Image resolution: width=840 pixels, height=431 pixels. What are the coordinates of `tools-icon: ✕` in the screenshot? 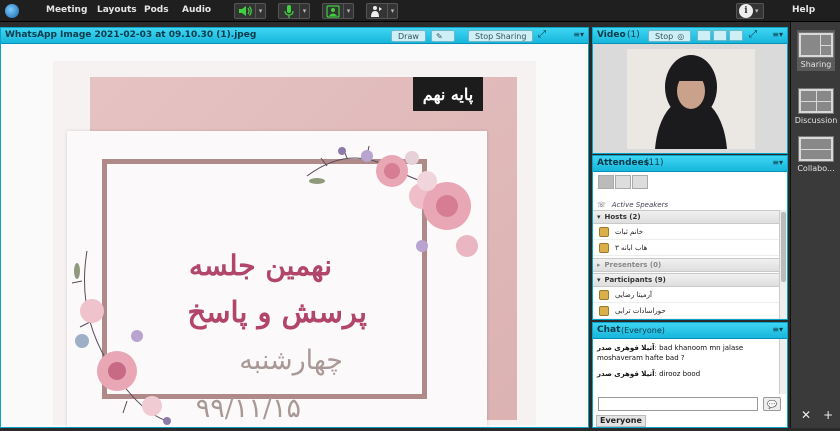 It's located at (806, 415).